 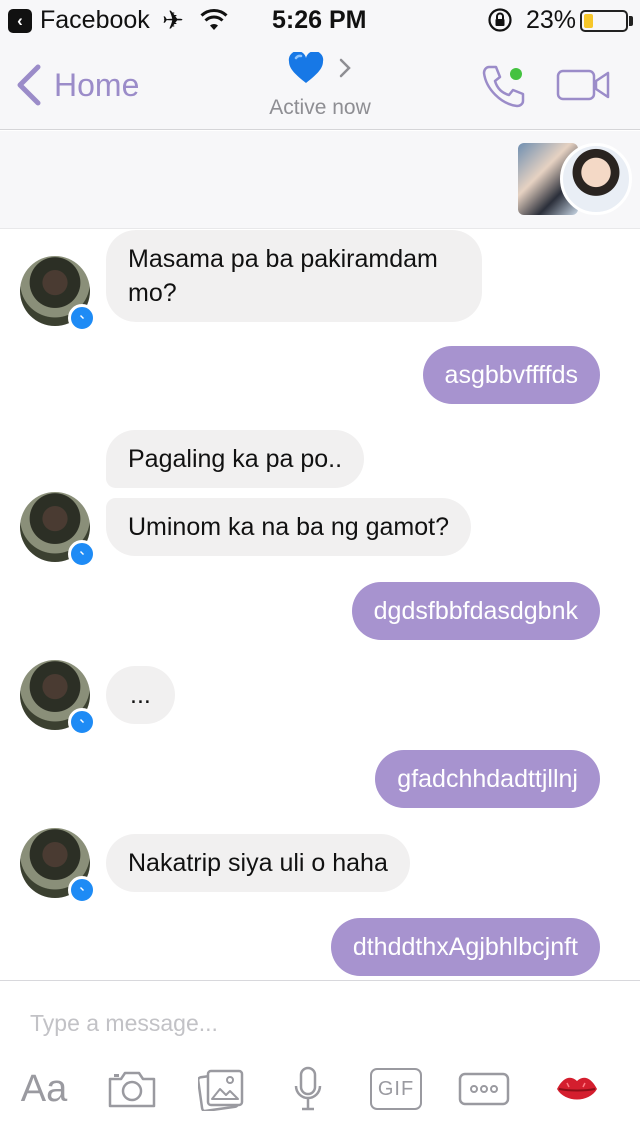 I want to click on clock: 5:26 PM, so click(x=319, y=20).